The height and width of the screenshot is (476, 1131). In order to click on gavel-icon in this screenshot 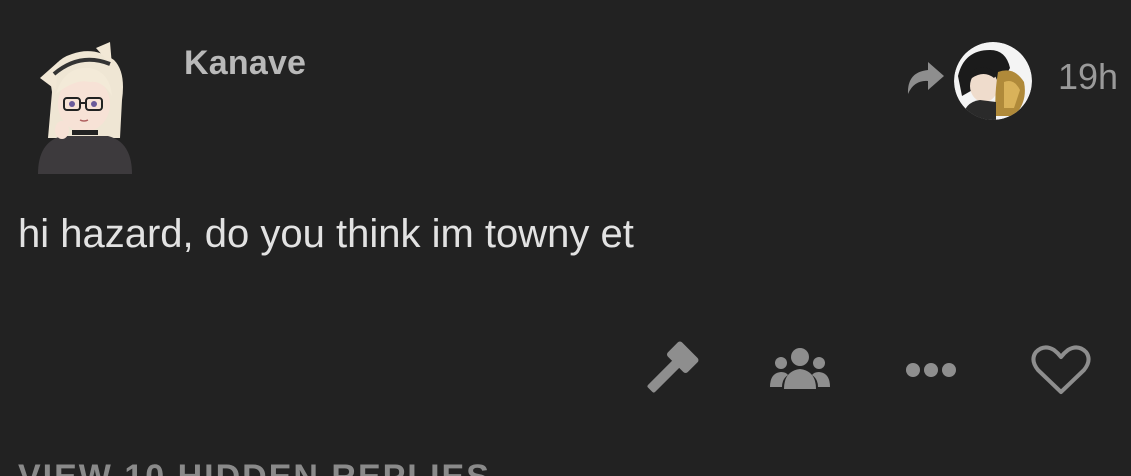, I will do `click(670, 370)`.